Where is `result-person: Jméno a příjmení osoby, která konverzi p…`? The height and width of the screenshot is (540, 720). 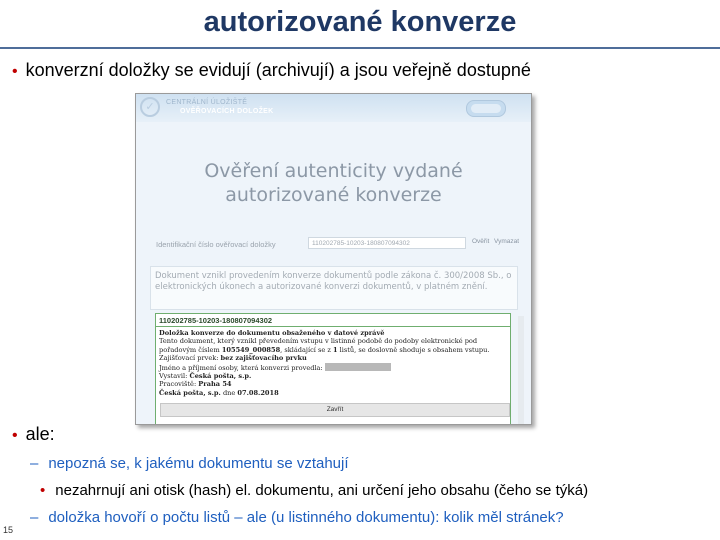
result-person: Jméno a příjmení osoby, která konverzi p… is located at coordinates (333, 367).